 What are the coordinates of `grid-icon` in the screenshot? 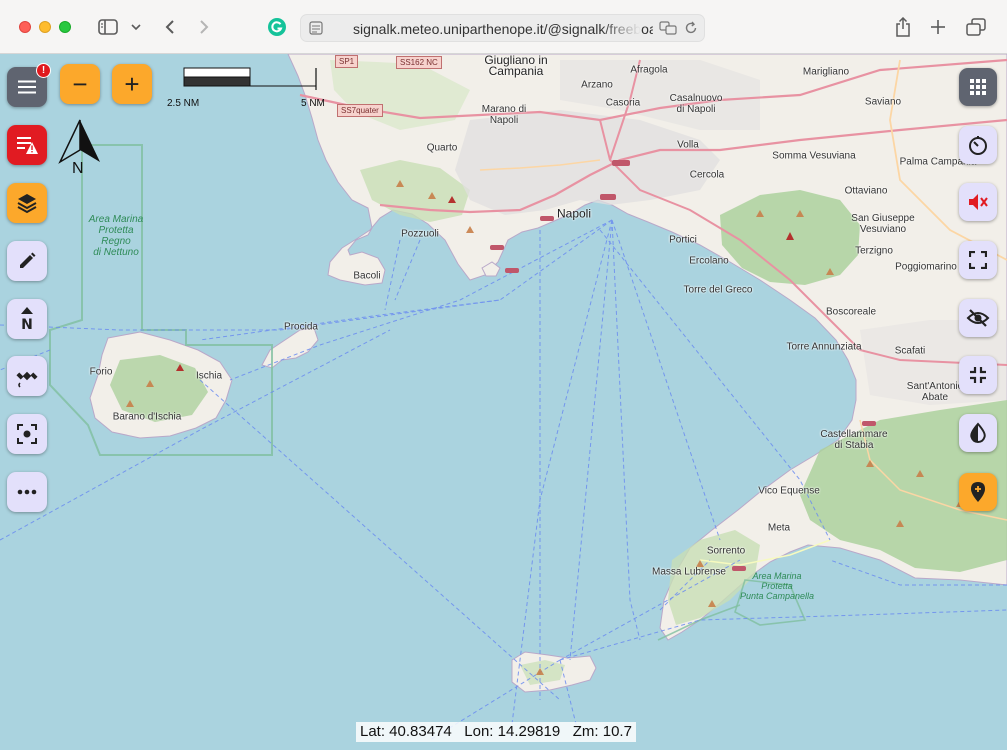 It's located at (978, 87).